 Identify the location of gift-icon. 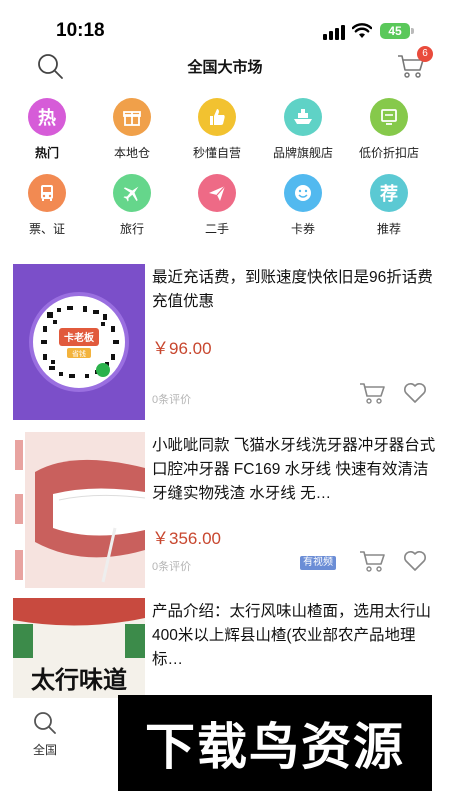
(132, 117).